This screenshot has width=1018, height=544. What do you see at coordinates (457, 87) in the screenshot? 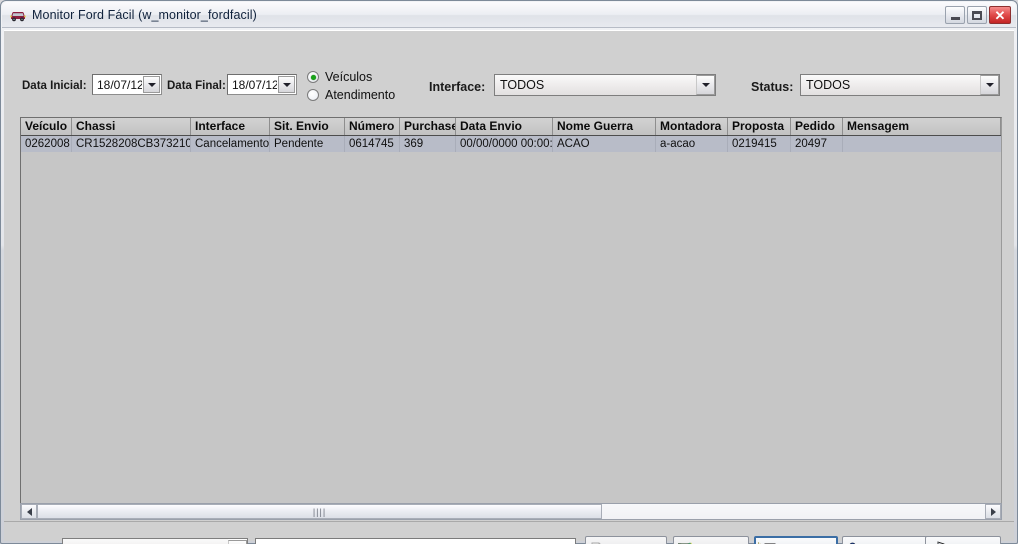
I see `interface-label: Interface:` at bounding box center [457, 87].